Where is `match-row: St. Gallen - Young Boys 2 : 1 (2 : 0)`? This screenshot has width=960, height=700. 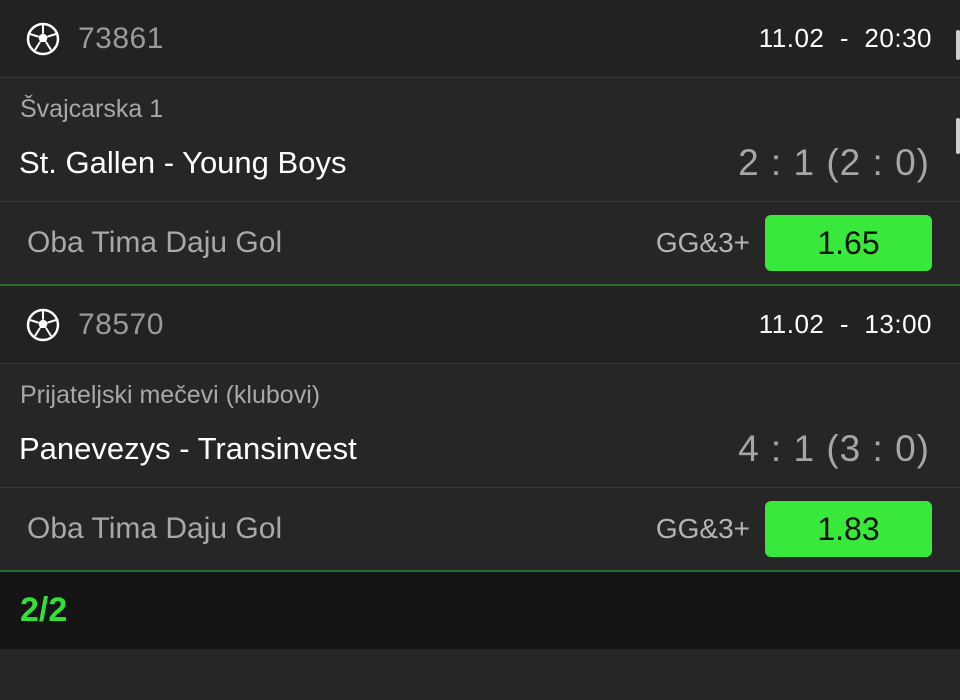 match-row: St. Gallen - Young Boys 2 : 1 (2 : 0) is located at coordinates (480, 163).